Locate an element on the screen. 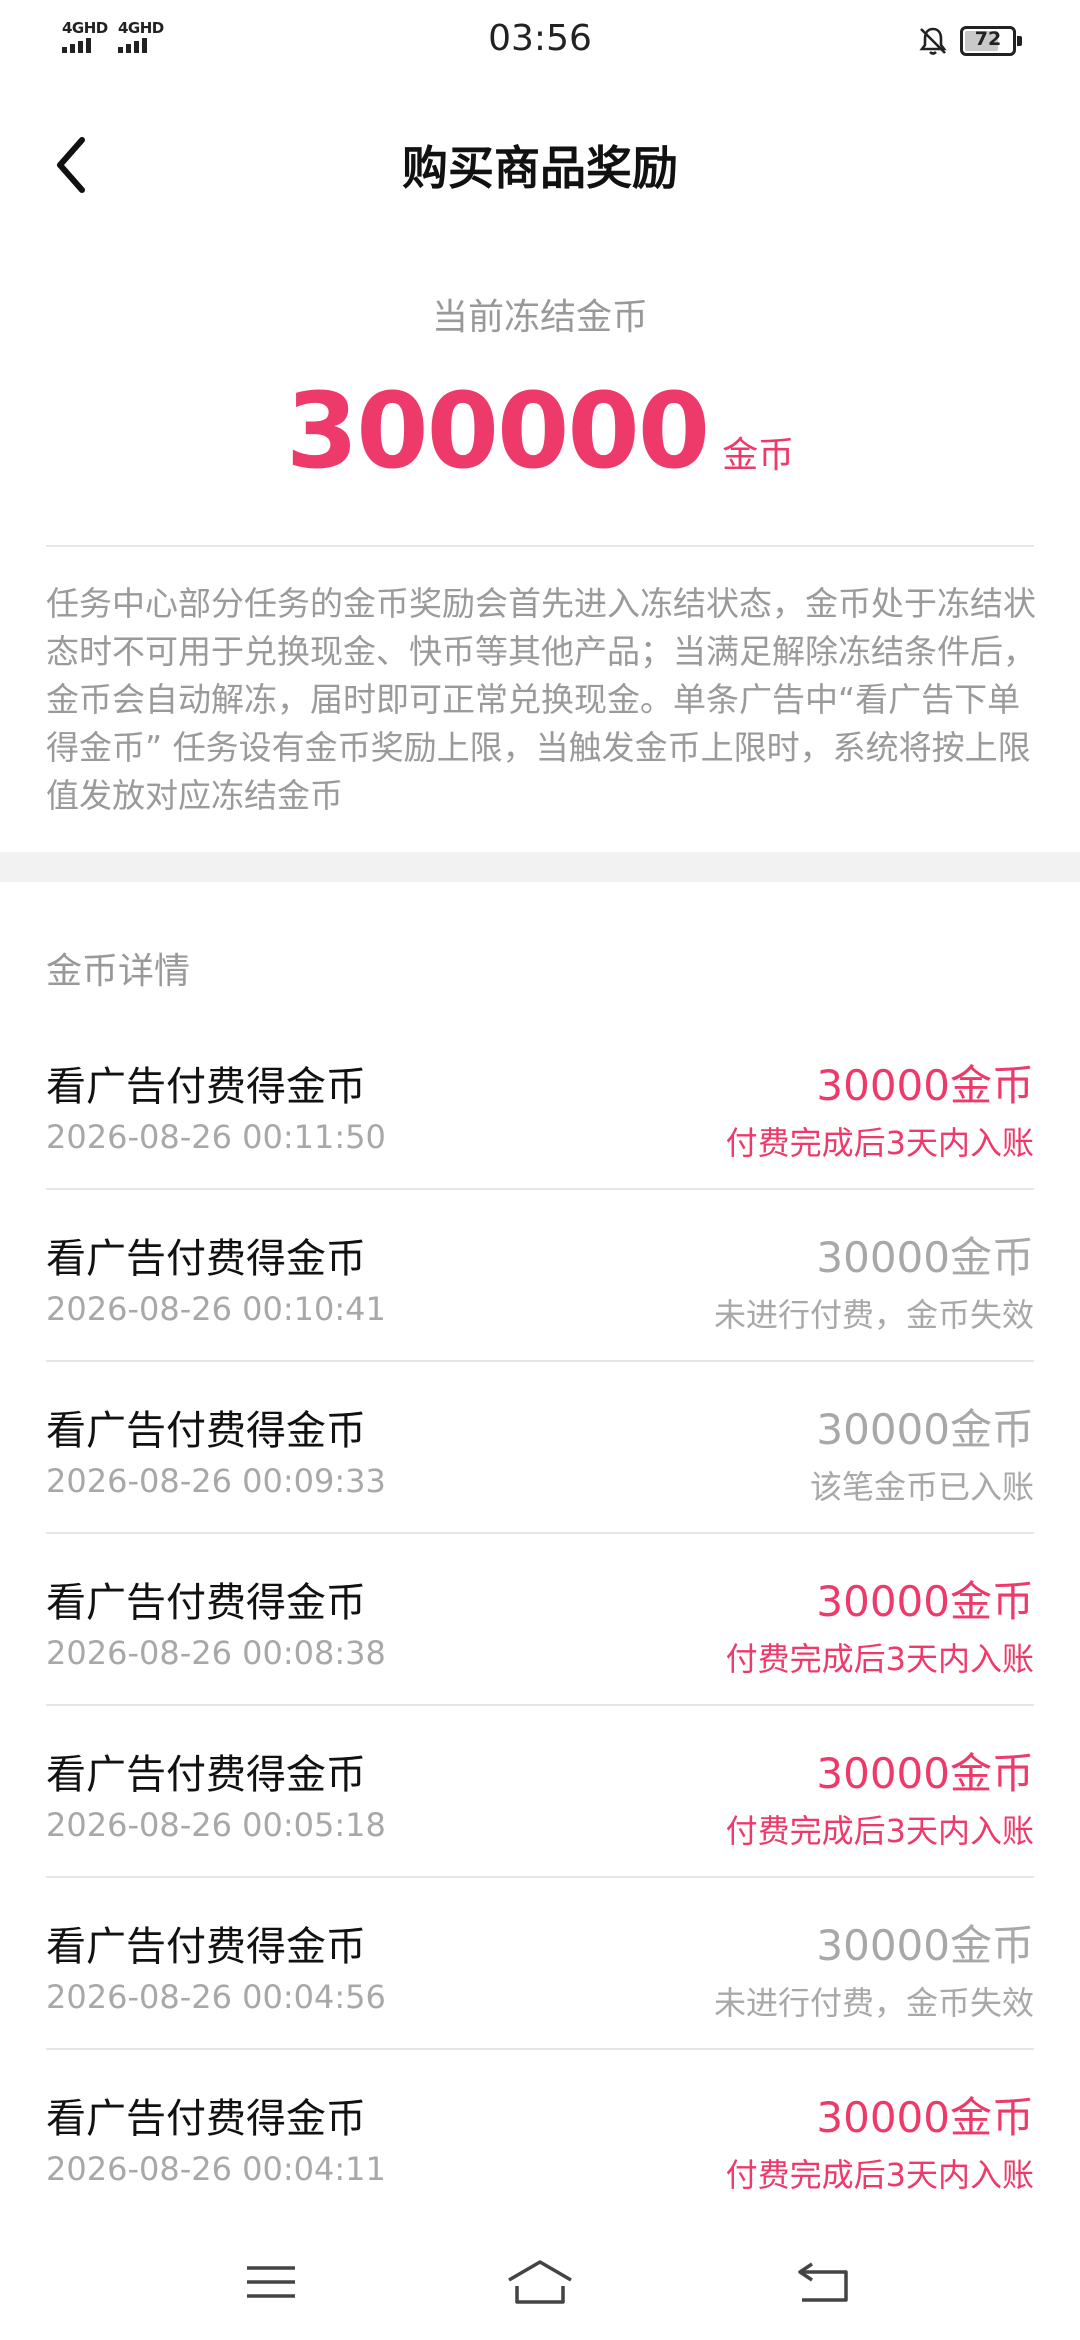 Image resolution: width=1080 pixels, height=2340 pixels. status-bar: 4GHD 4GHD 03:56 72 is located at coordinates (540, 42).